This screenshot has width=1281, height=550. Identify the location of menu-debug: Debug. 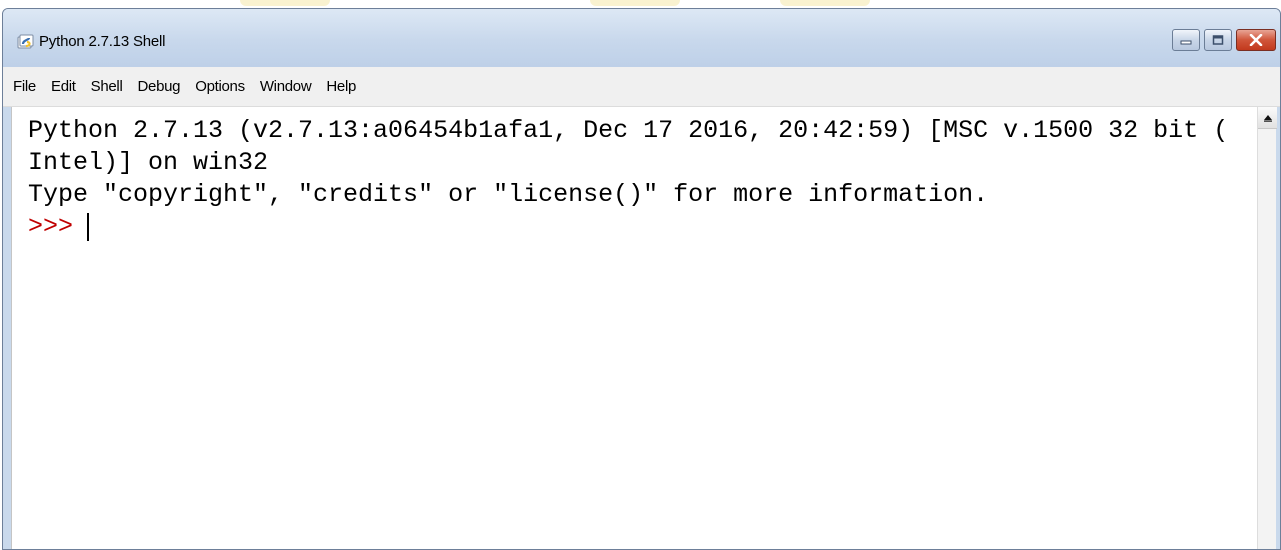
(159, 86).